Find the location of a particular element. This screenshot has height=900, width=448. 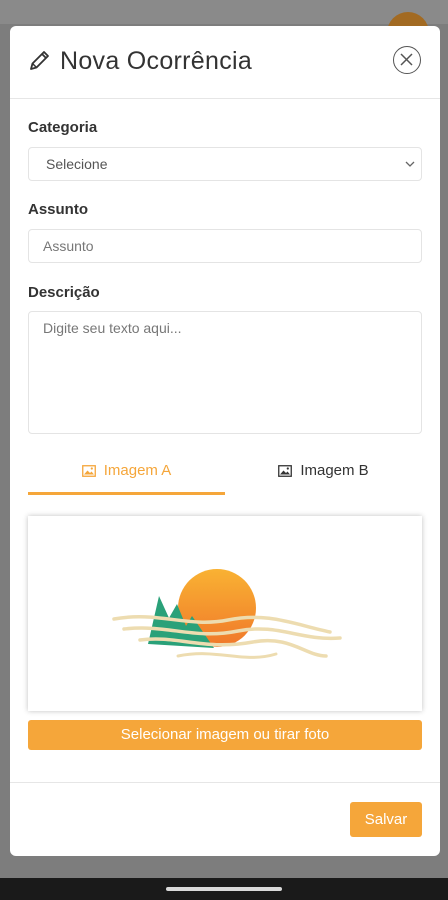

close-button is located at coordinates (407, 60).